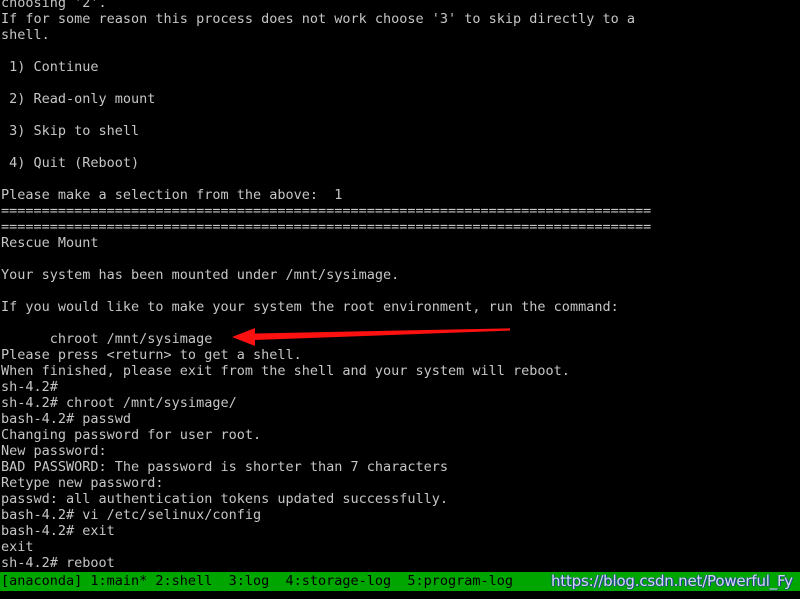 The image size is (800, 599). What do you see at coordinates (400, 163) in the screenshot?
I see `menu-option-quit-reboot: 4) Quit (Reboot)` at bounding box center [400, 163].